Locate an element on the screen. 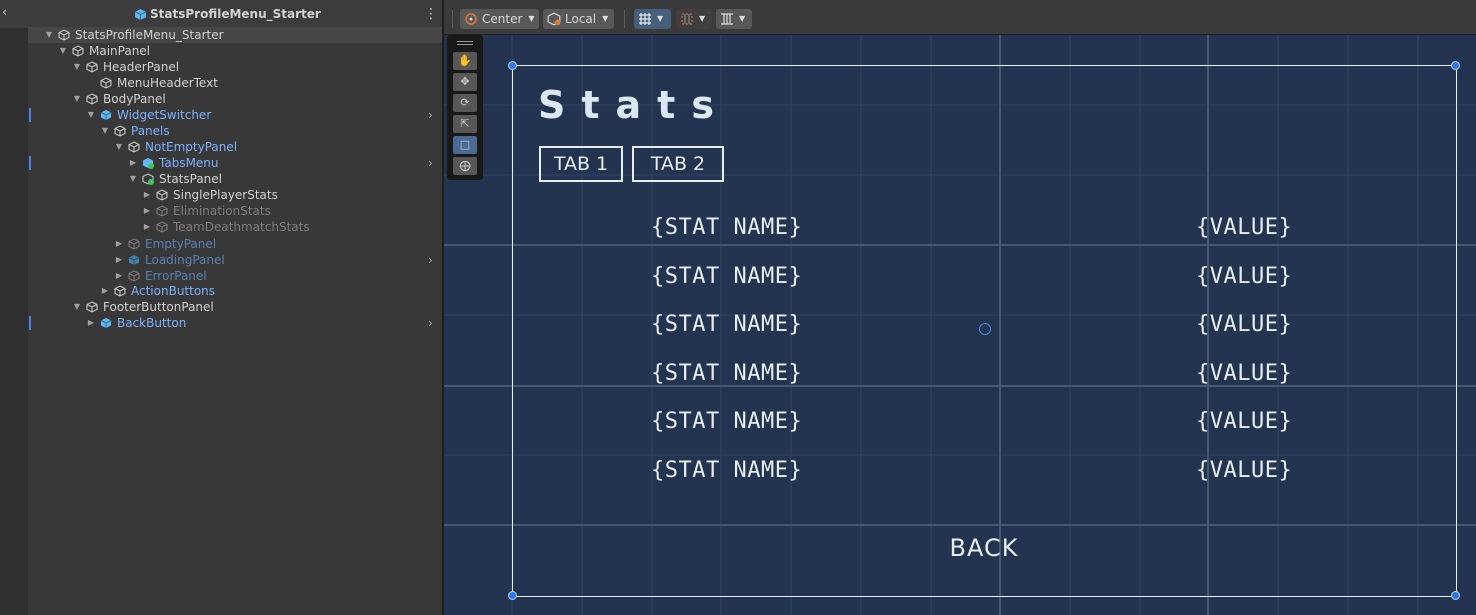 The width and height of the screenshot is (1476, 615). prefab-variant-icon is located at coordinates (148, 163).